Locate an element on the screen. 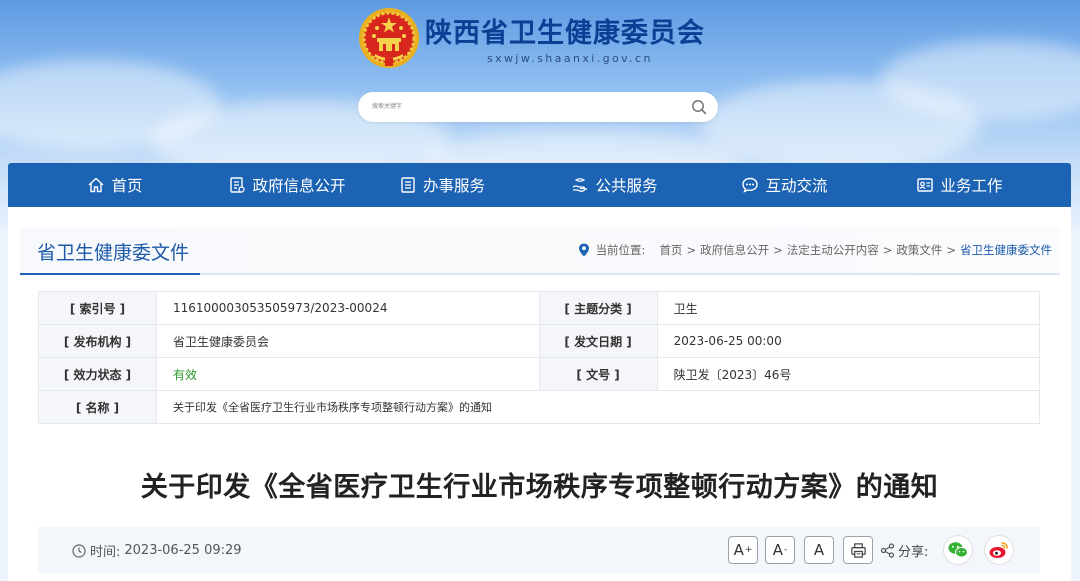 The height and width of the screenshot is (581, 1080). meta-label-status: [ 效力状态 ] is located at coordinates (97, 374).